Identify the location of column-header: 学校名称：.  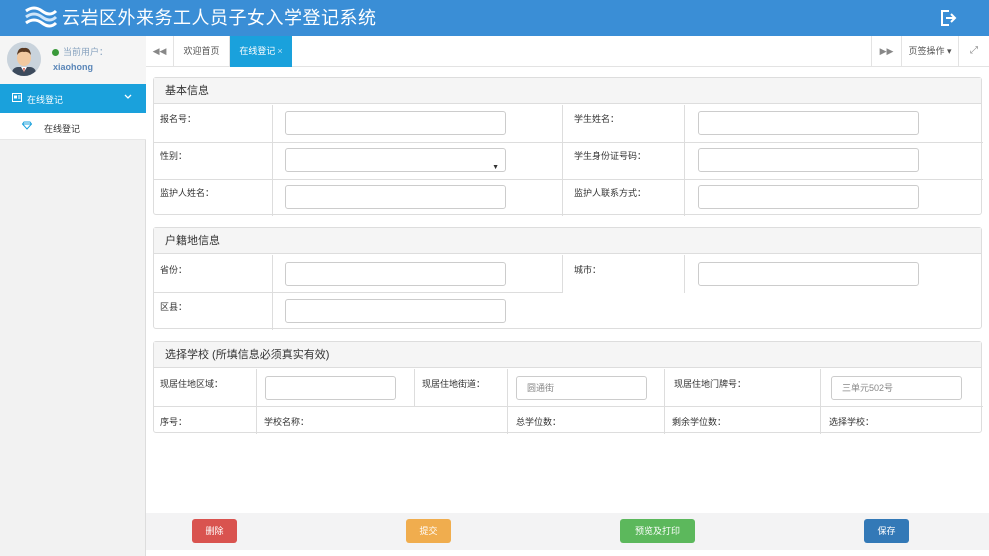
(287, 422).